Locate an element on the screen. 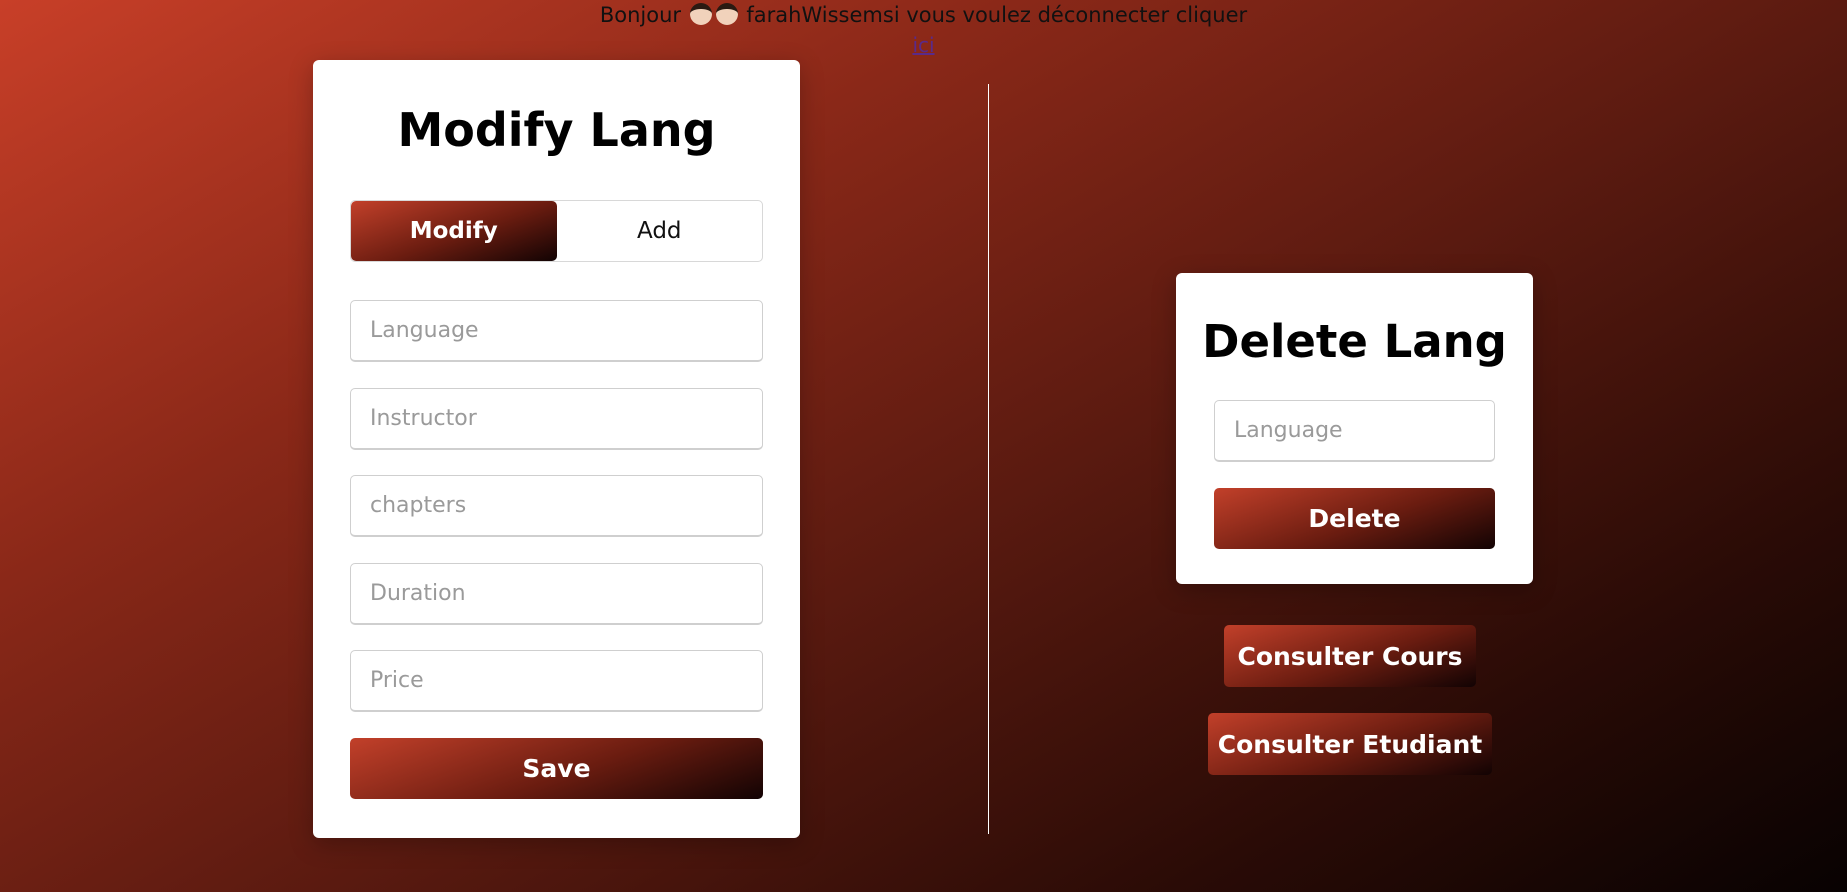 The image size is (1847, 892). instructor-input is located at coordinates (556, 419).